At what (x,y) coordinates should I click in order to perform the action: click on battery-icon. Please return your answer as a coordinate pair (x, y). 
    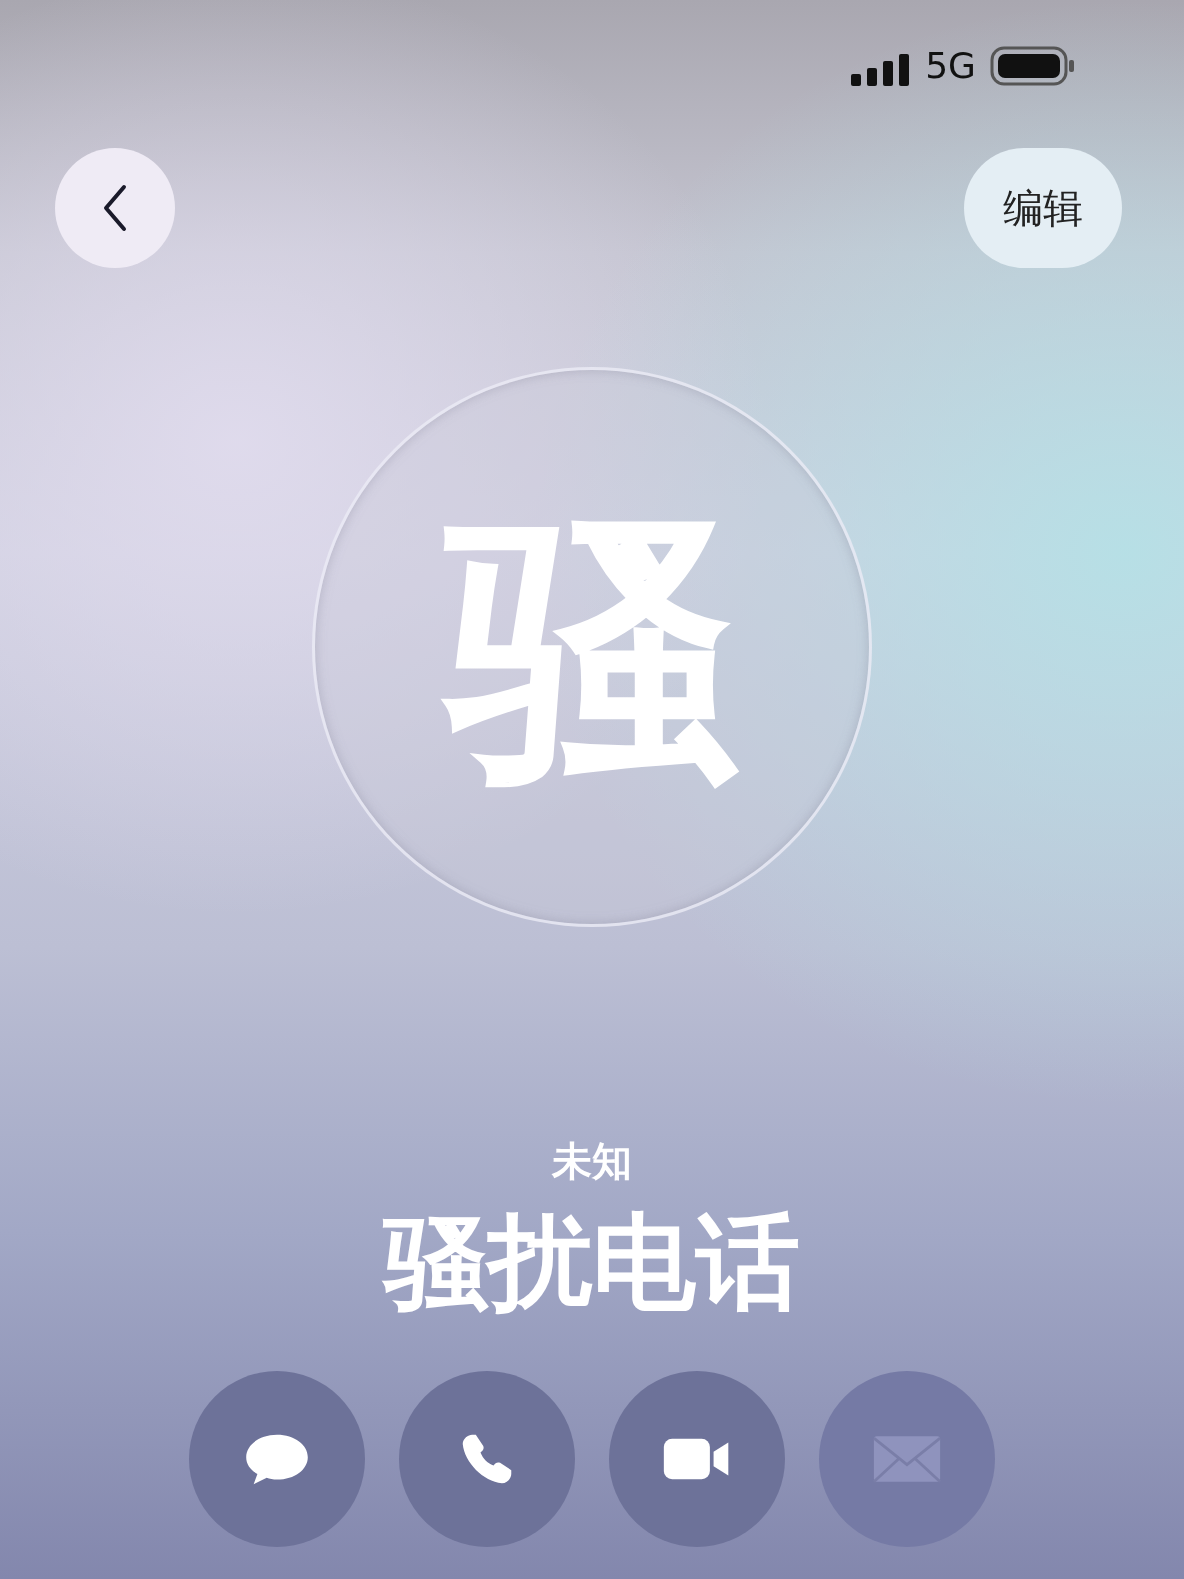
    Looking at the image, I should click on (1033, 66).